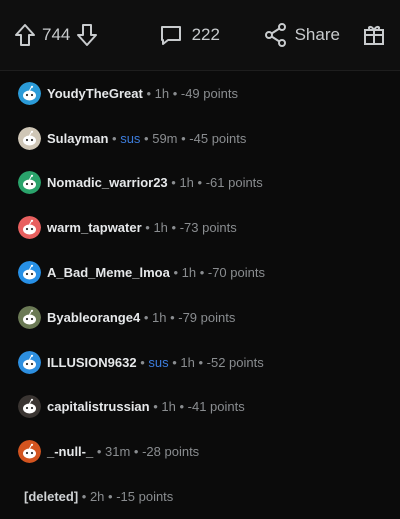 The height and width of the screenshot is (519, 400). I want to click on comment-bubble-icon, so click(171, 35).